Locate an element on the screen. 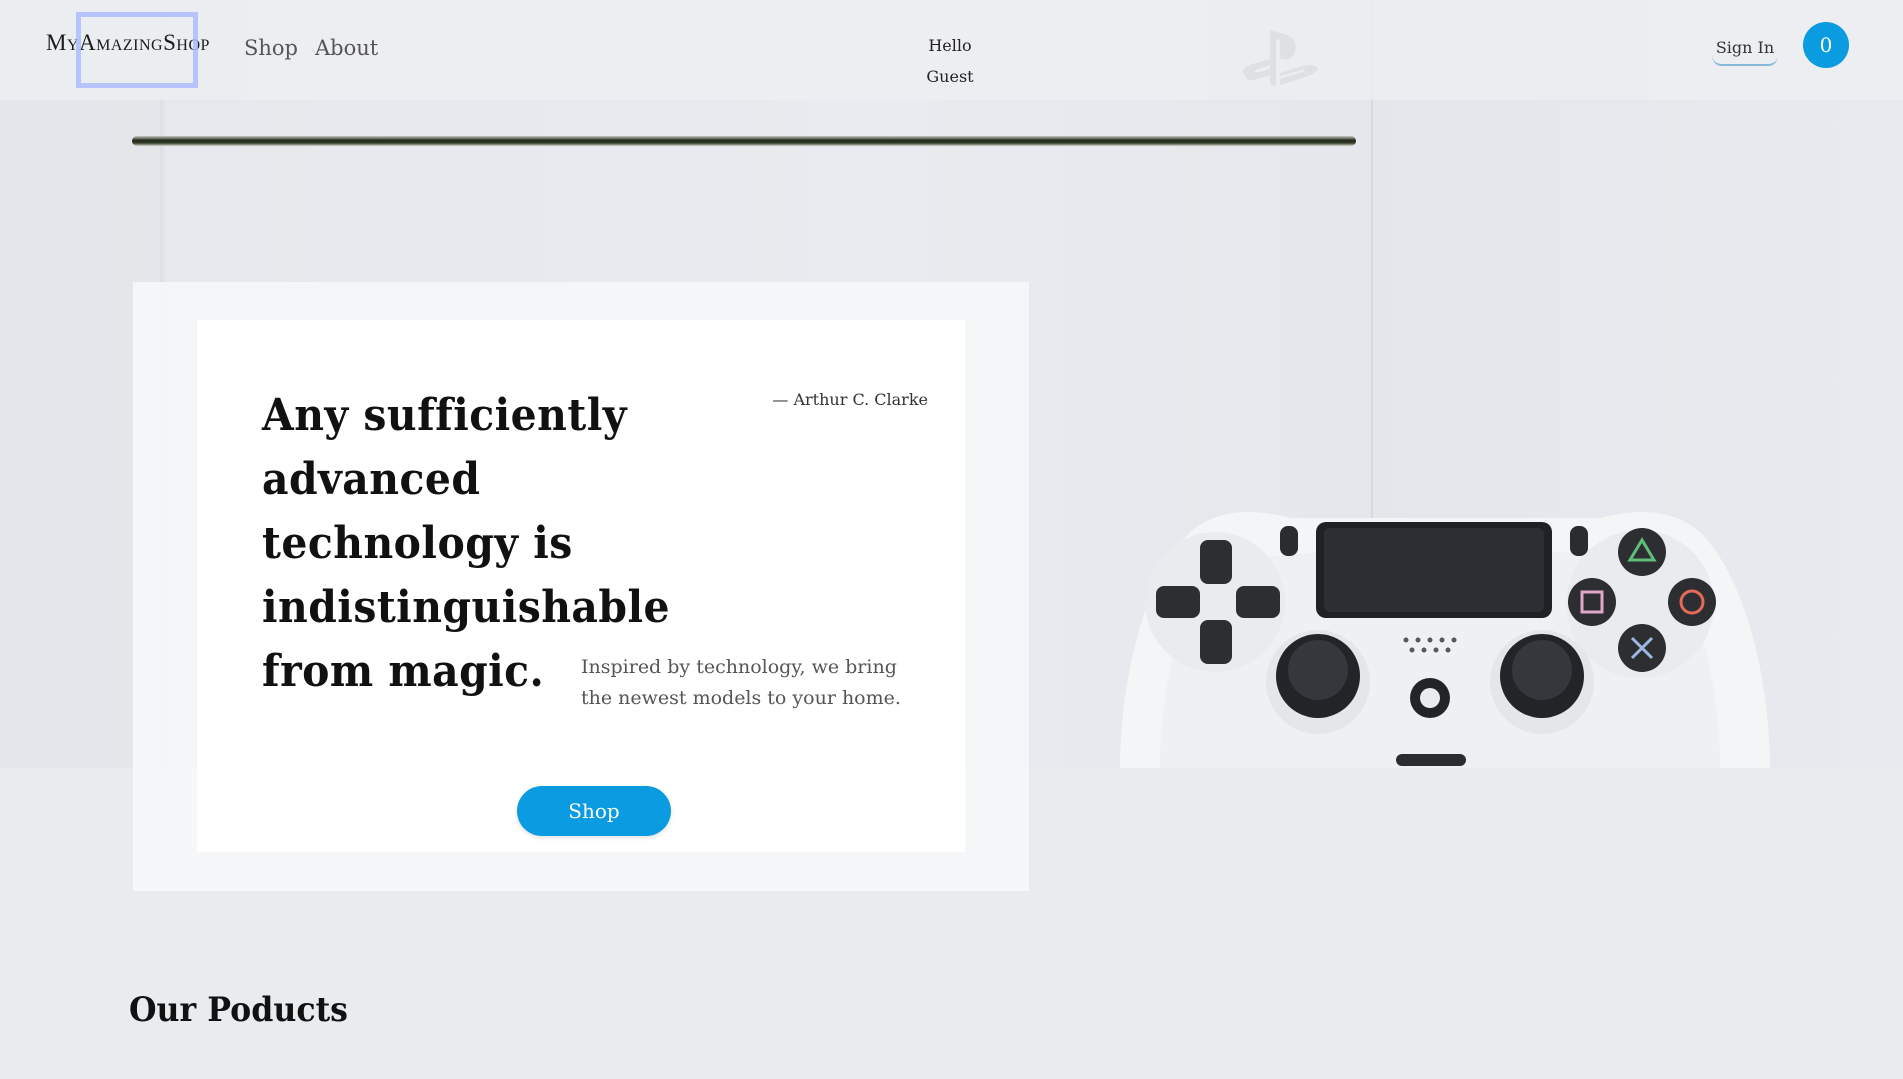 The height and width of the screenshot is (1079, 1903). nav-about-link: About is located at coordinates (346, 48).